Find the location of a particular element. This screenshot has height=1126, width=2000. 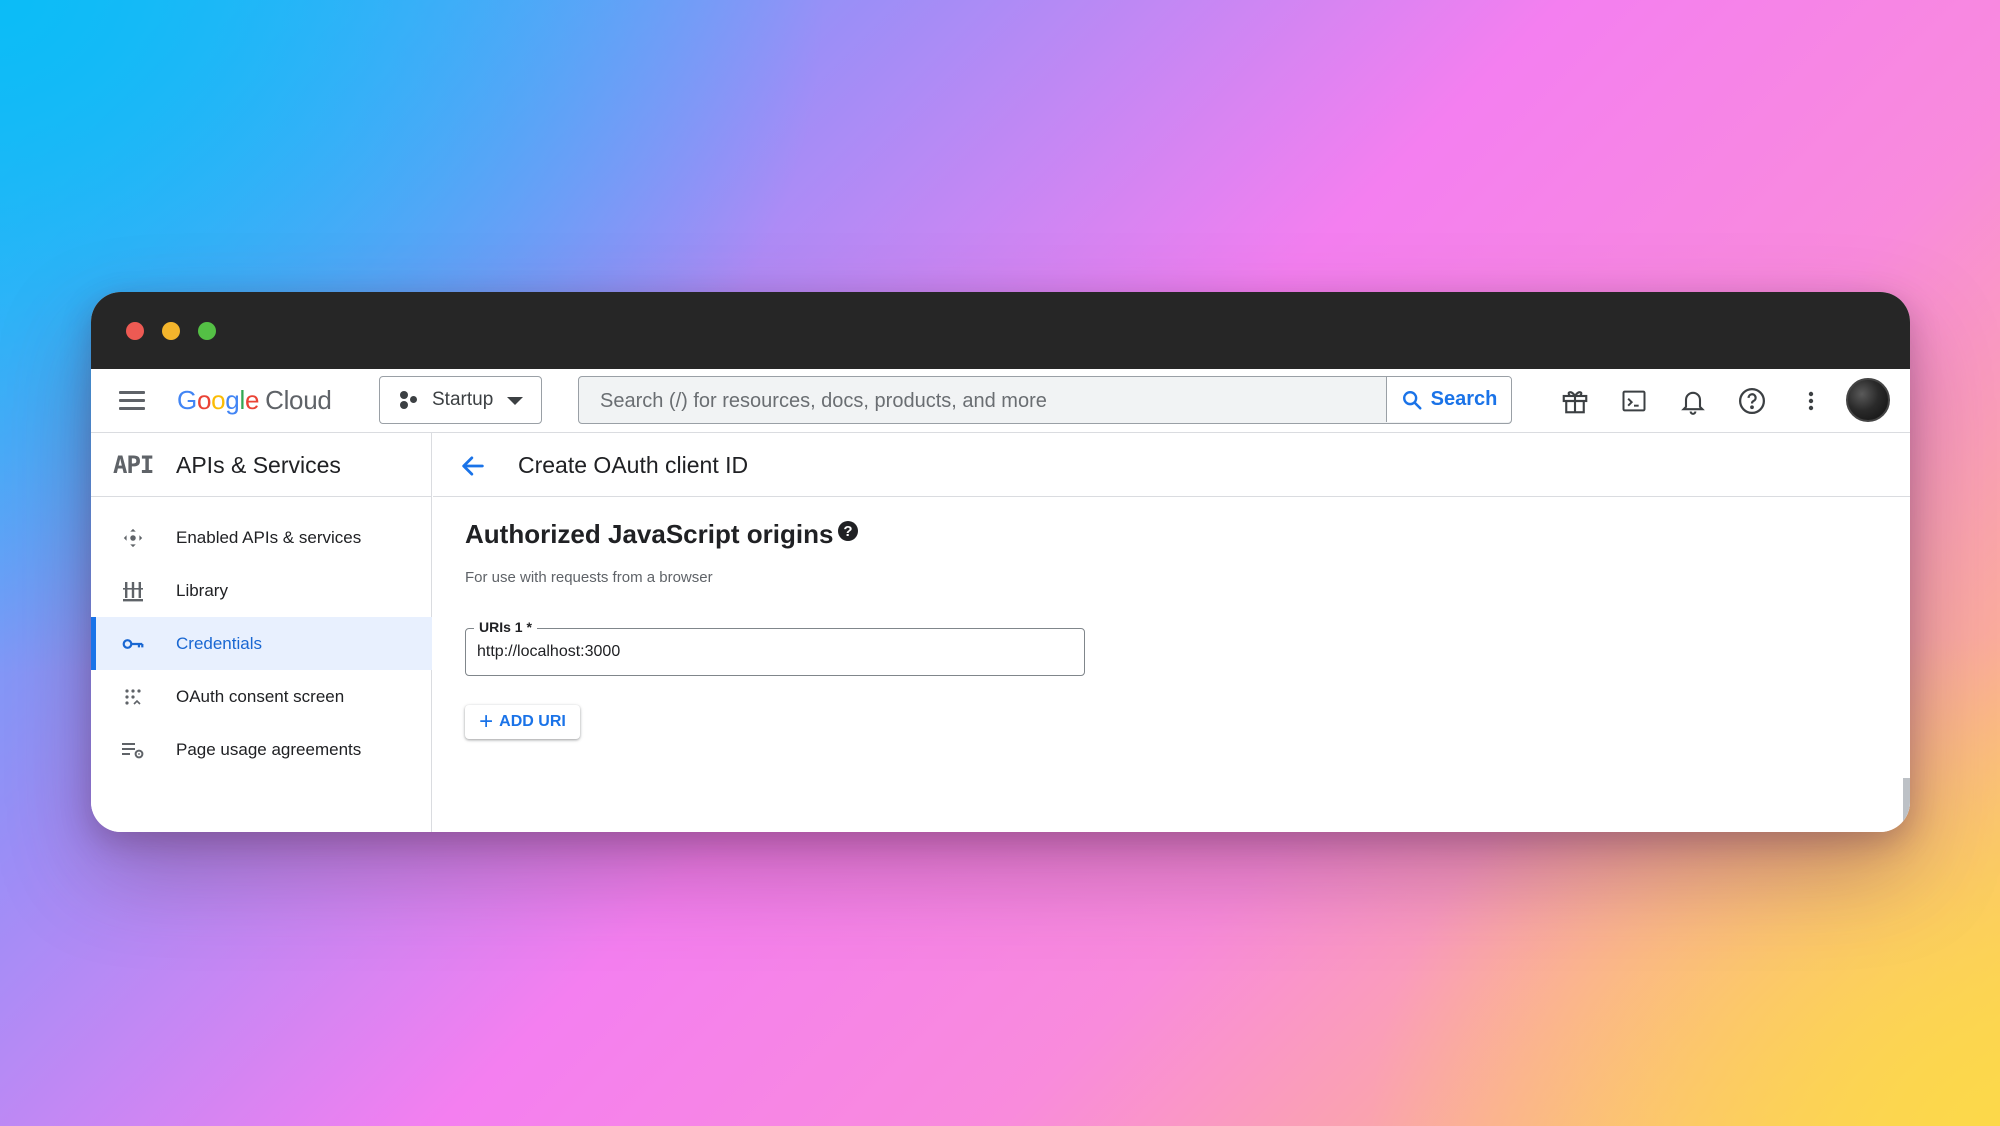

sidebar-item-label: Credentials is located at coordinates (219, 643).